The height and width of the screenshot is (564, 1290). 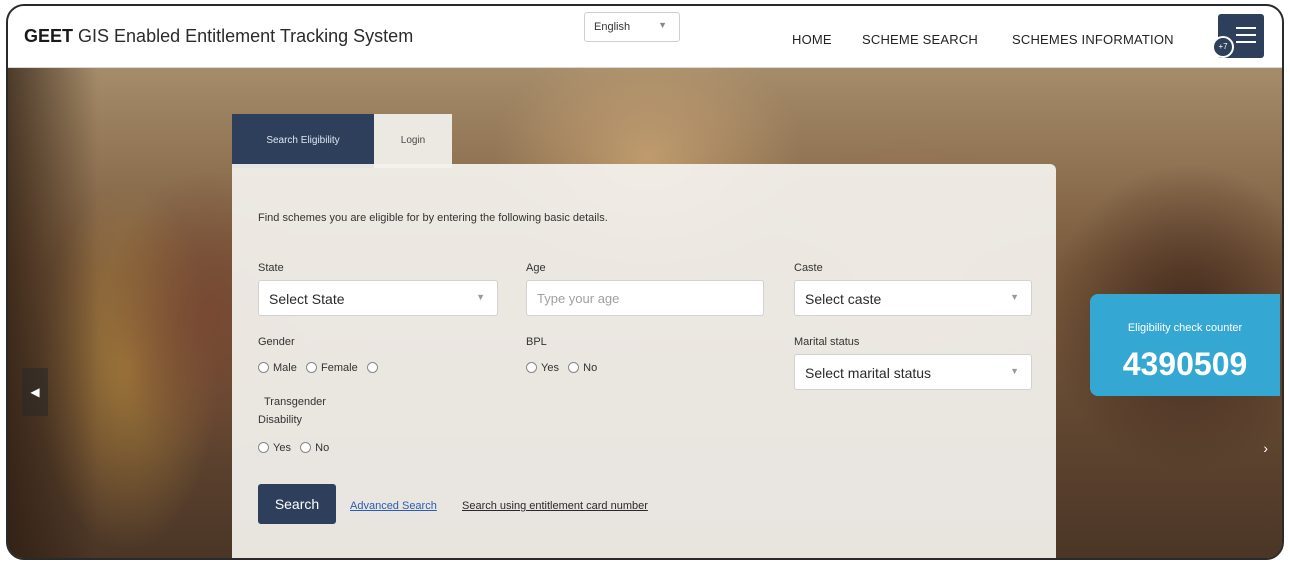 I want to click on bpl-no-label: No, so click(x=590, y=368).